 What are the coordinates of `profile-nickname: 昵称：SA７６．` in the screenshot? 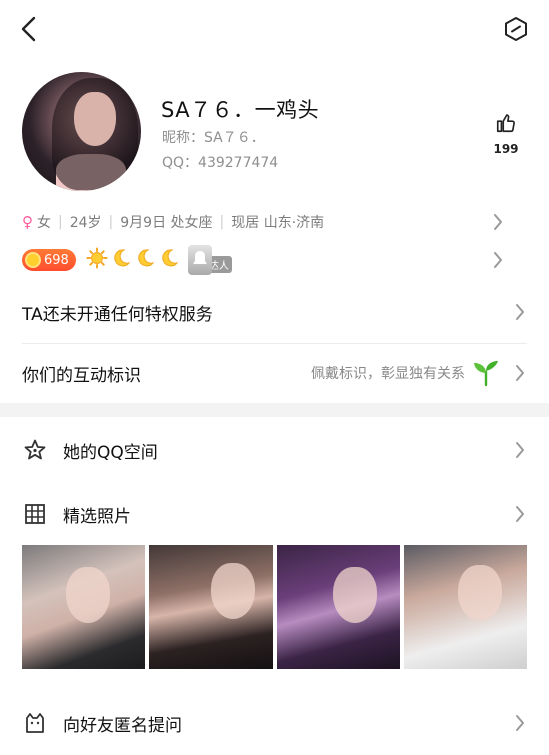 It's located at (213, 138).